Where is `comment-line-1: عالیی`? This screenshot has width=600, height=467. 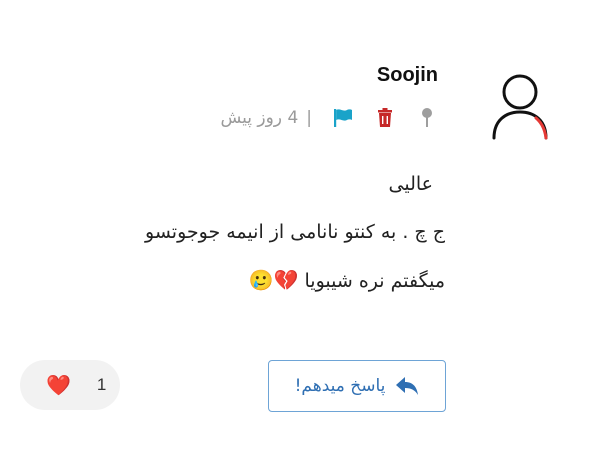
comment-line-1: عالیی is located at coordinates (411, 184).